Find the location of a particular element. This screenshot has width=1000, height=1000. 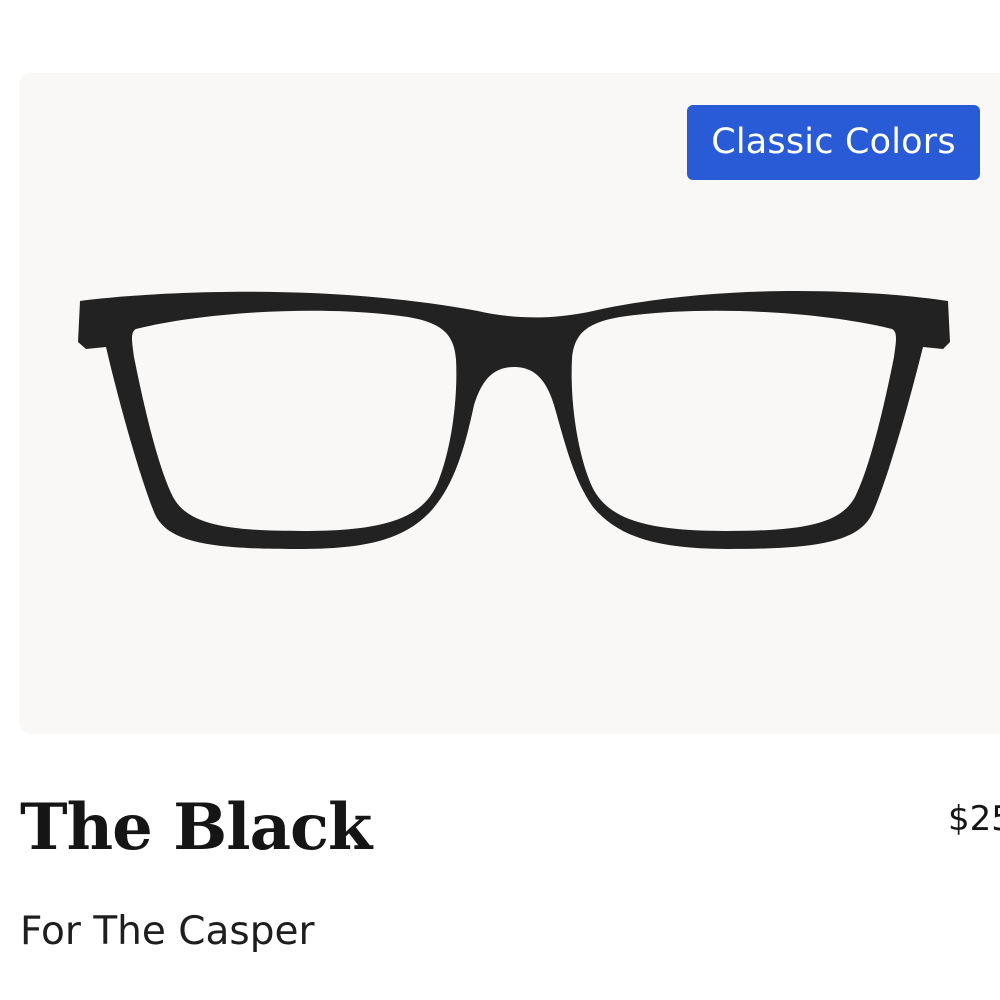

product-price: $25 is located at coordinates (974, 819).